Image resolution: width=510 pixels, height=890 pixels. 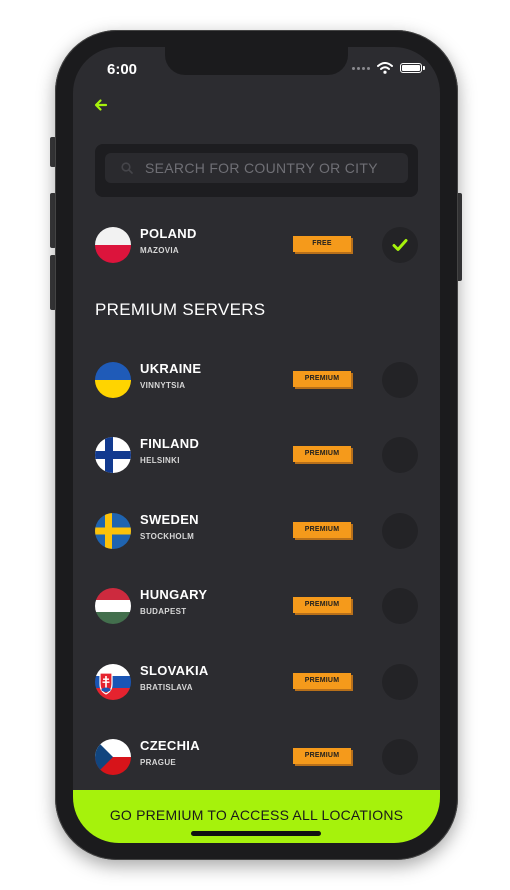 What do you see at coordinates (113, 531) in the screenshot?
I see `sweden-flag-icon` at bounding box center [113, 531].